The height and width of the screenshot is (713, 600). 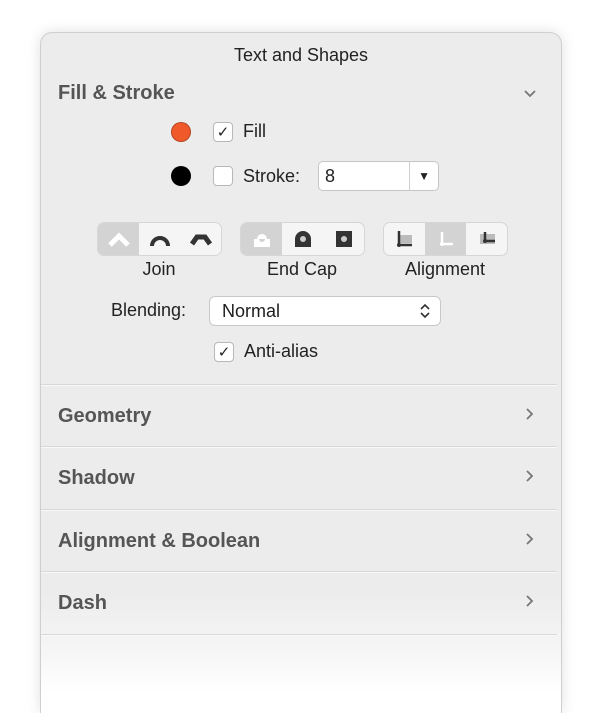 I want to click on anti-alias-row: ✓ Anti-alias, so click(x=266, y=351).